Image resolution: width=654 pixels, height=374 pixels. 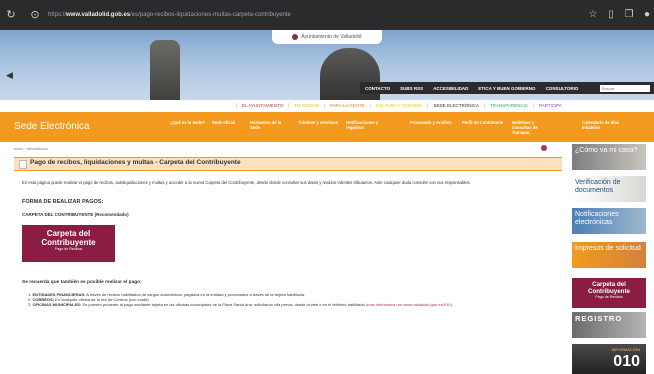 I want to click on section-heading: FORMA DE REALIZAR PAGOS:, so click(x=63, y=202).